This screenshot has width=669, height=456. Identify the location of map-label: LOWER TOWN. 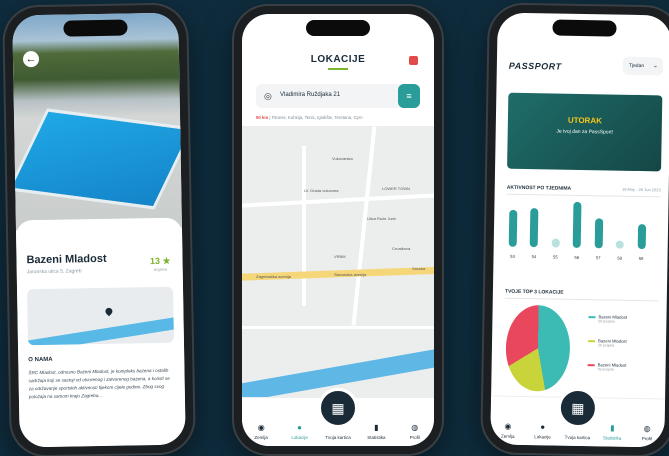
(396, 188).